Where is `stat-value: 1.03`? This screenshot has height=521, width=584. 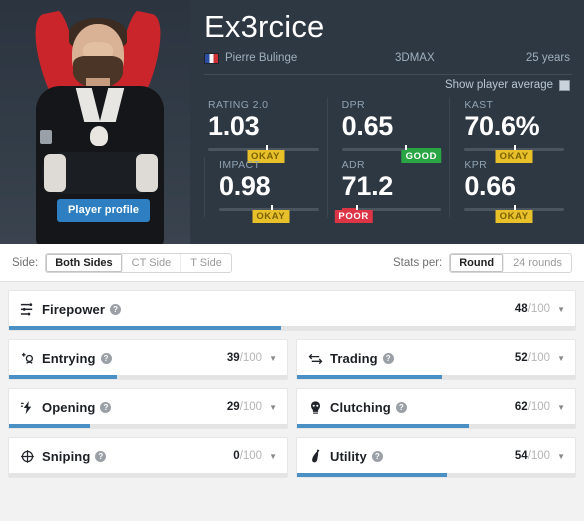
stat-value: 1.03 is located at coordinates (234, 126).